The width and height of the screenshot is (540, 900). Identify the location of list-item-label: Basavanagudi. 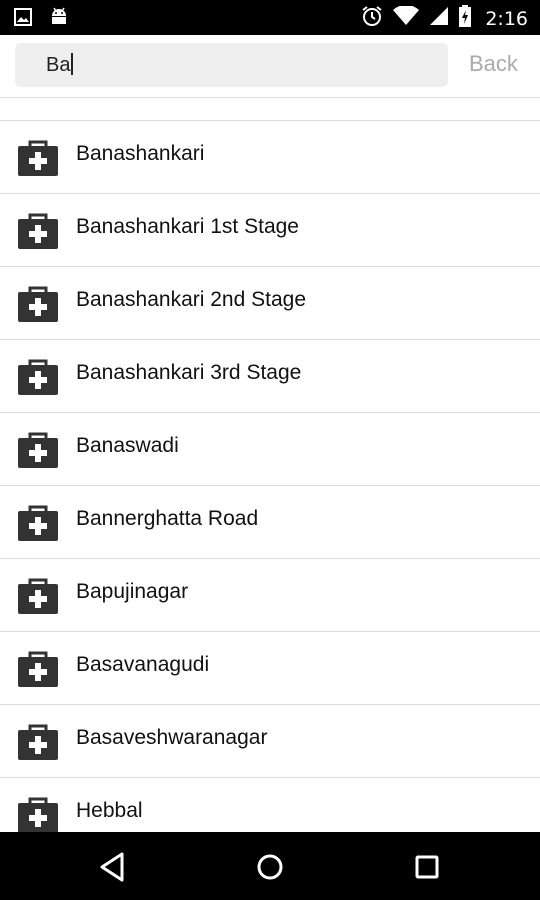
(143, 664).